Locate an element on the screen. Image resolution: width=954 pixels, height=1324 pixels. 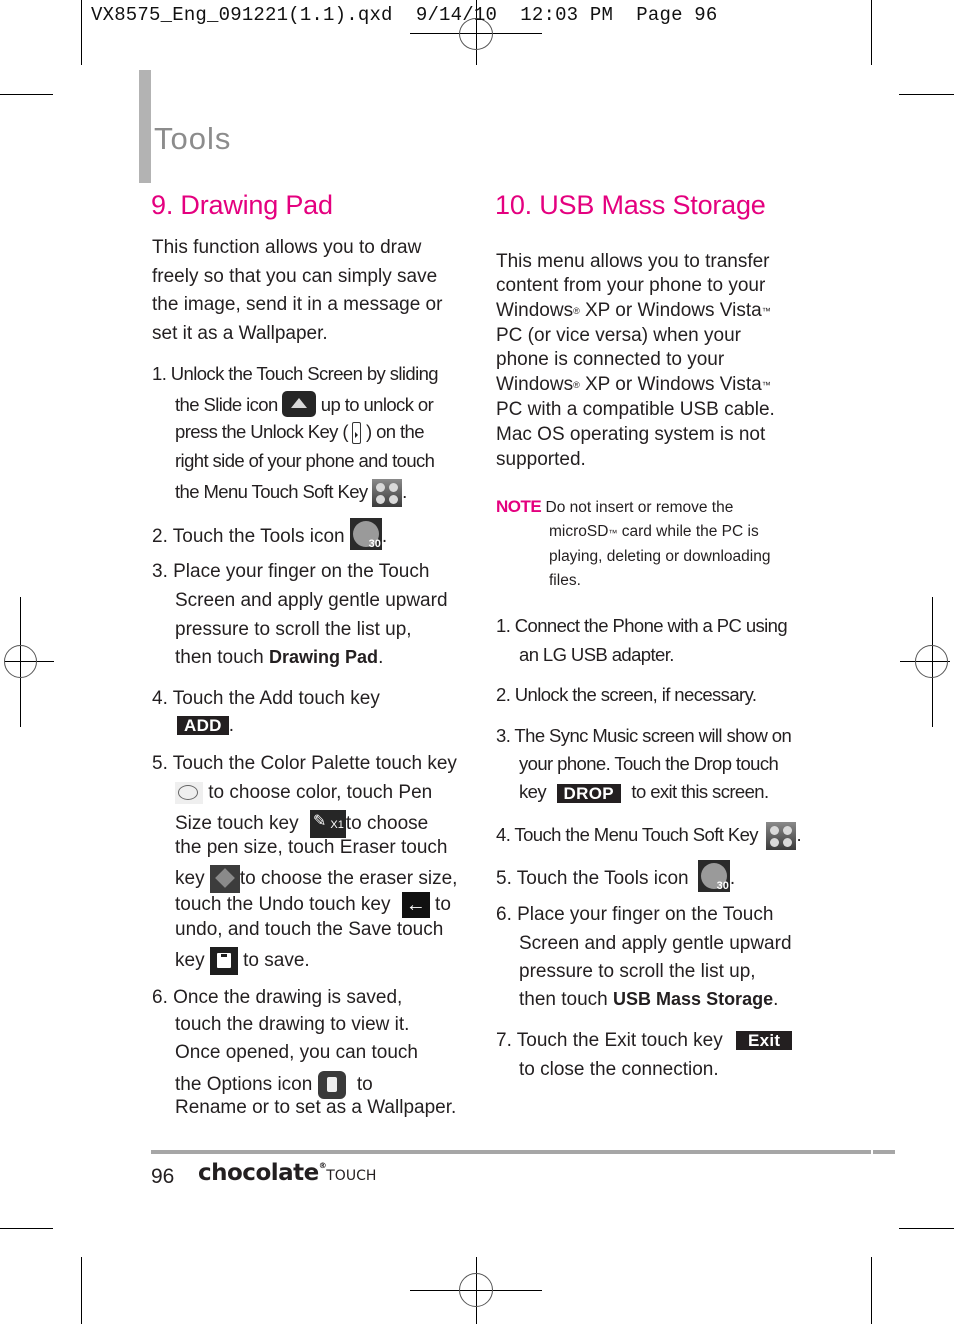
step-text: 4. Touch the Menu Touch Soft Key is located at coordinates (627, 834).